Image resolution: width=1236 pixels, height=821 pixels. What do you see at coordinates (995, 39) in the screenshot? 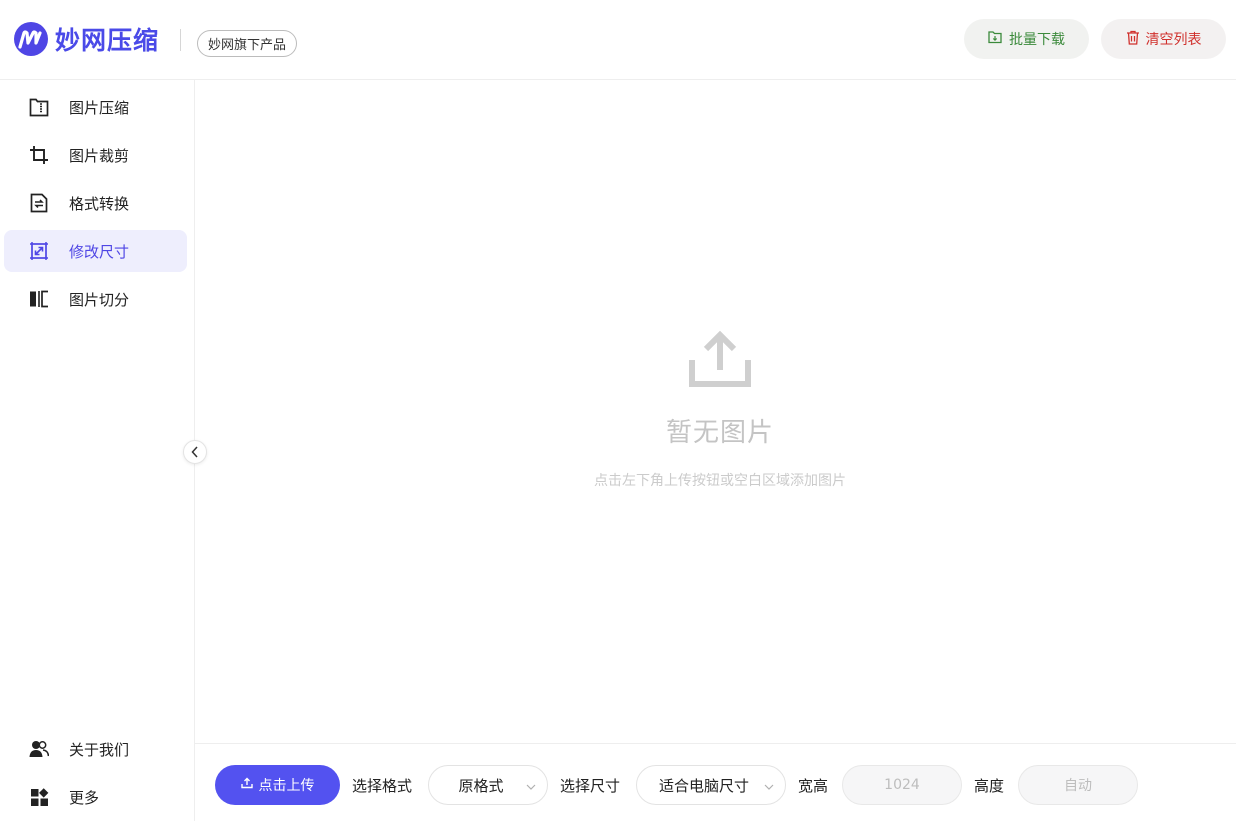
I see `folder-download-icon` at bounding box center [995, 39].